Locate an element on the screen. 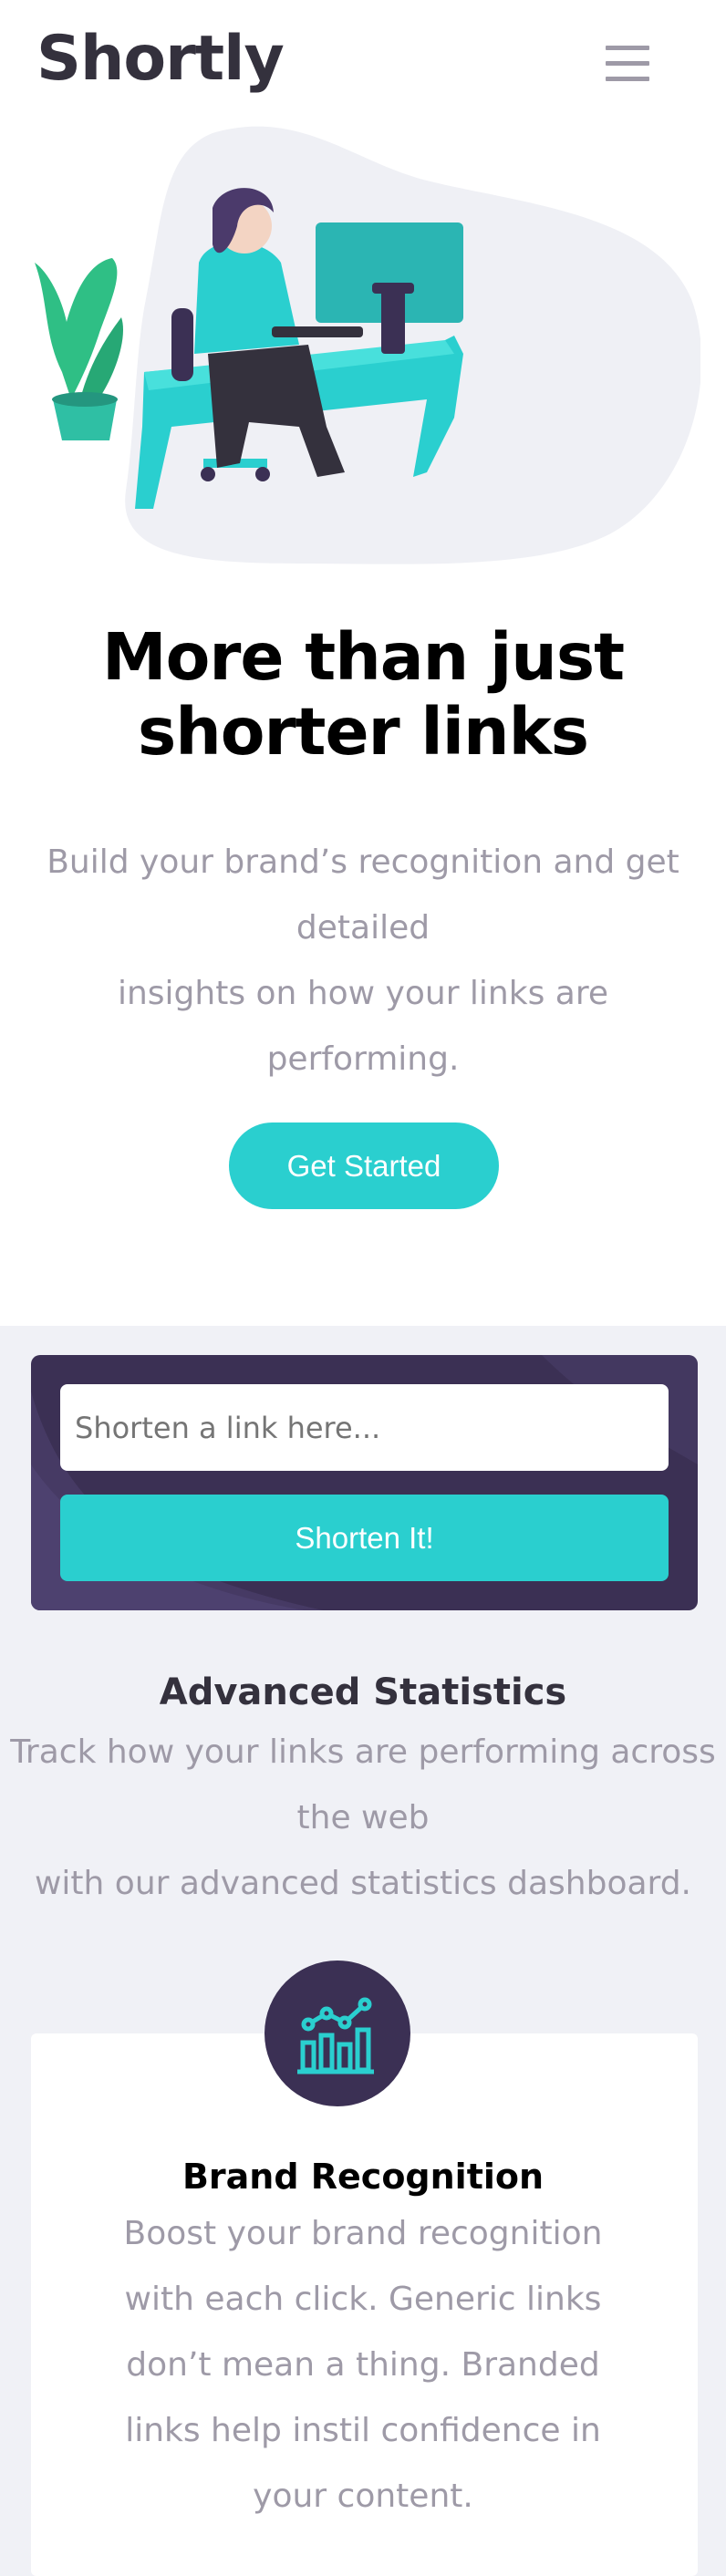  hamburger-menu-icon is located at coordinates (627, 64).